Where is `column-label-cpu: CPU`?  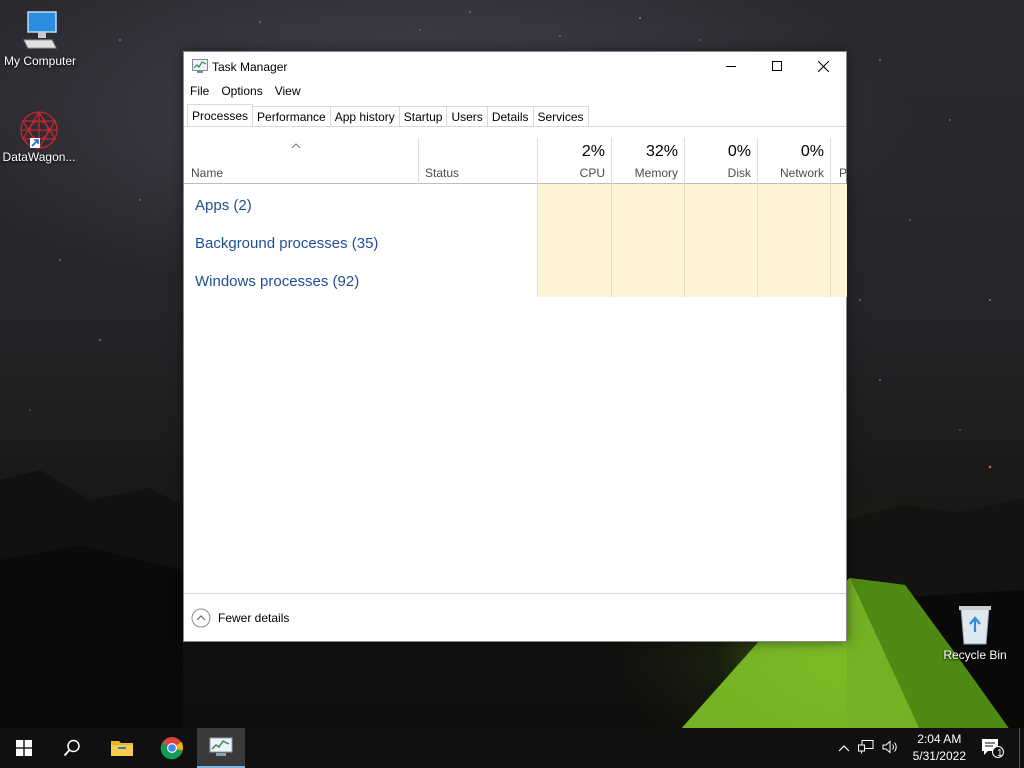 column-label-cpu: CPU is located at coordinates (592, 173).